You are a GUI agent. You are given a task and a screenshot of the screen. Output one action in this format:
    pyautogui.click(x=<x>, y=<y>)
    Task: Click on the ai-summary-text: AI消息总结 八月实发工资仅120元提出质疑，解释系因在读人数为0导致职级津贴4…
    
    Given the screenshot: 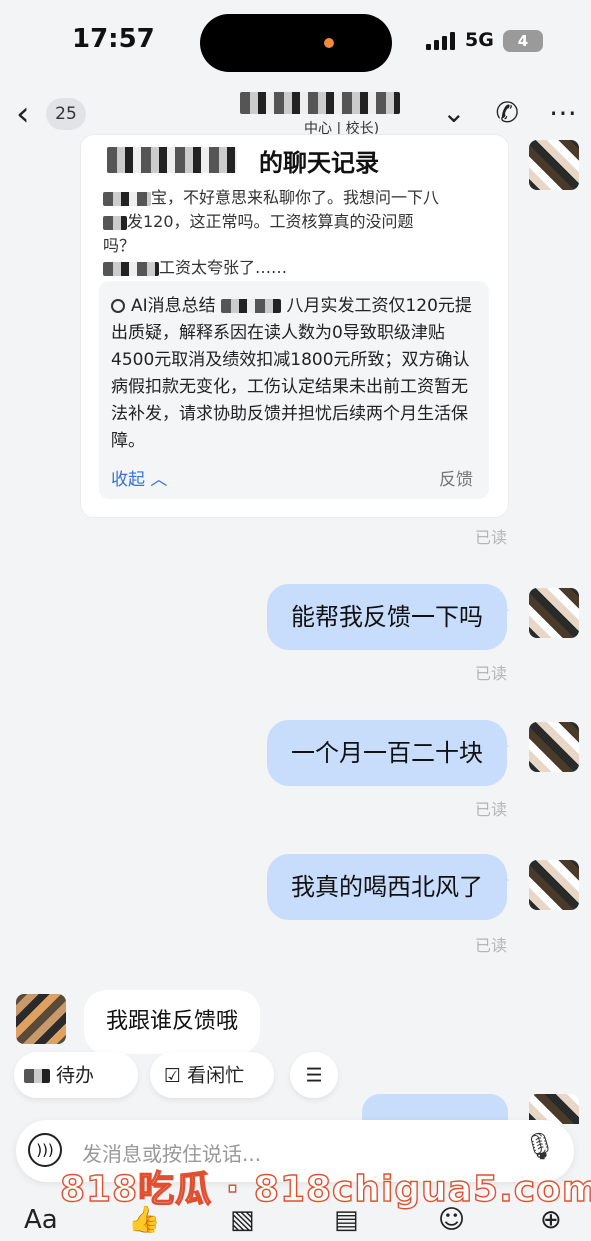 What is the action you would take?
    pyautogui.click(x=296, y=374)
    